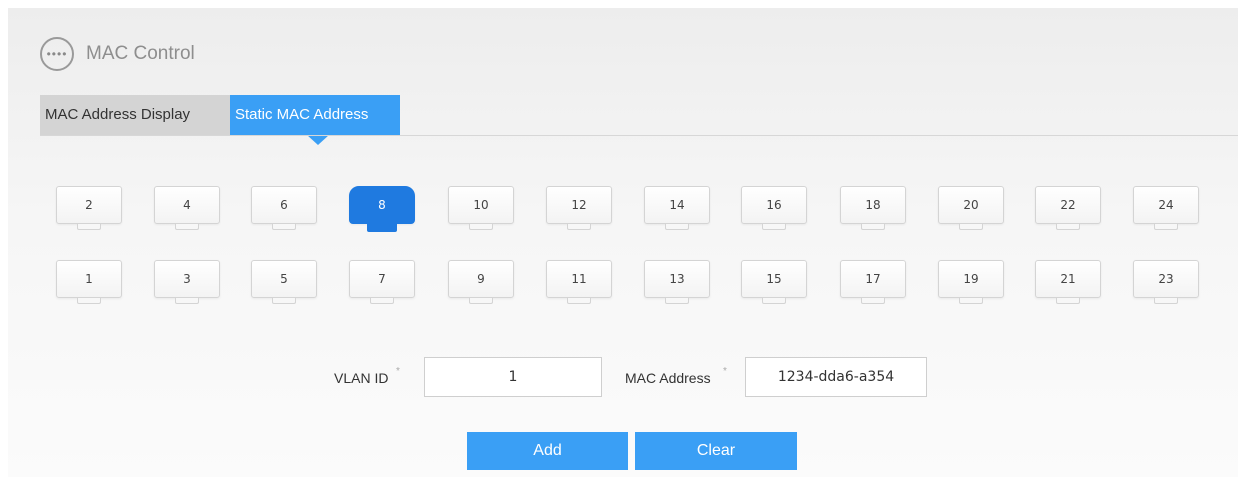 This screenshot has height=477, width=1248. I want to click on port-13: 13, so click(677, 284).